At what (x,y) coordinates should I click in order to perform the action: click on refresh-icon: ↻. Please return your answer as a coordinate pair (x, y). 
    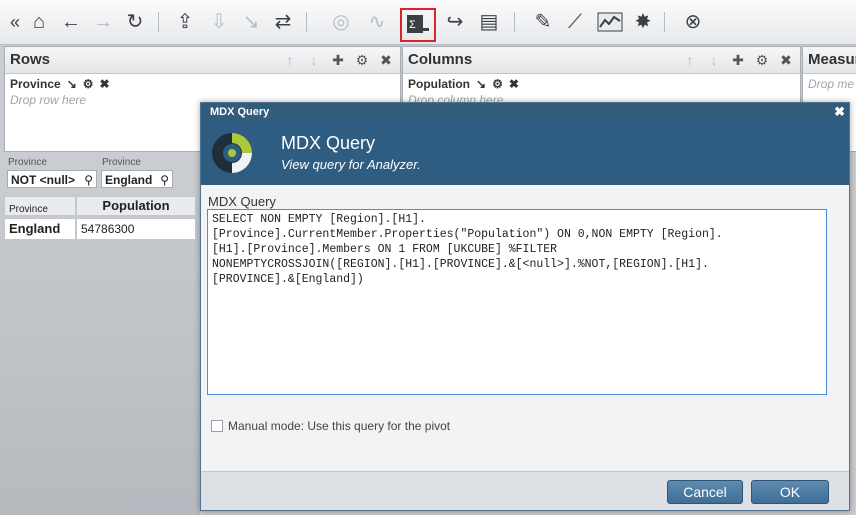
    Looking at the image, I should click on (135, 22).